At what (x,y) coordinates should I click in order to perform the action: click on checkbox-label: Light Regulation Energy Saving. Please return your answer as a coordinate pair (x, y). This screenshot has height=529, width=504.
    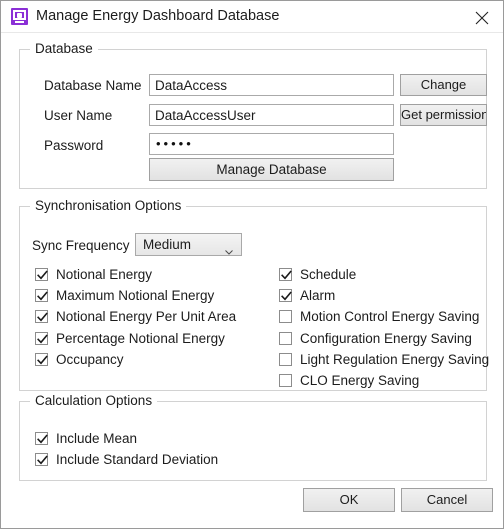
    Looking at the image, I should click on (395, 359).